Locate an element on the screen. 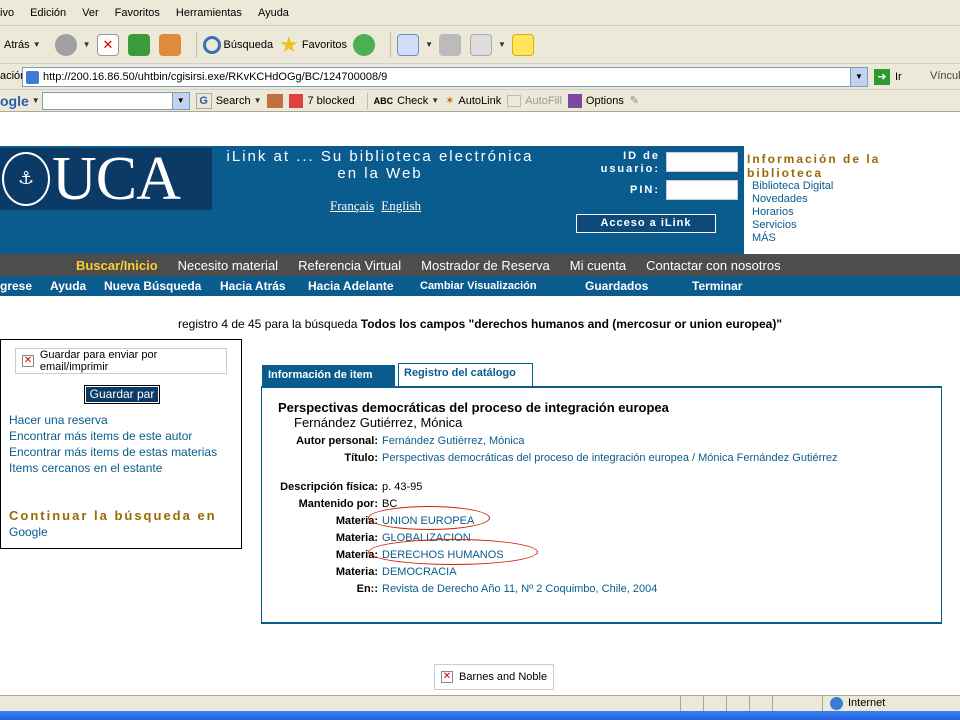 Image resolution: width=960 pixels, height=720 pixels. nav-regrese: grese is located at coordinates (16, 286).